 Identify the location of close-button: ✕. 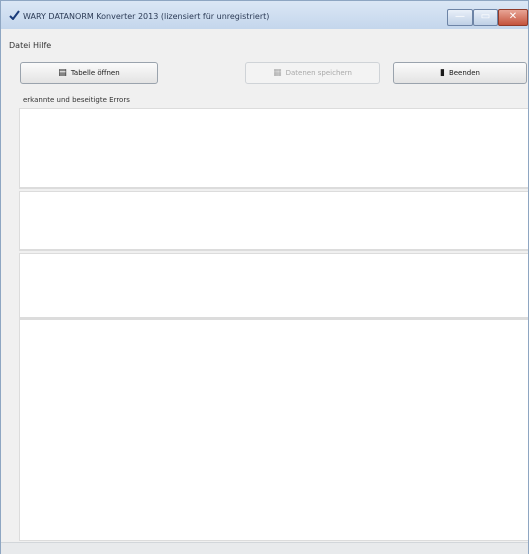
(513, 17).